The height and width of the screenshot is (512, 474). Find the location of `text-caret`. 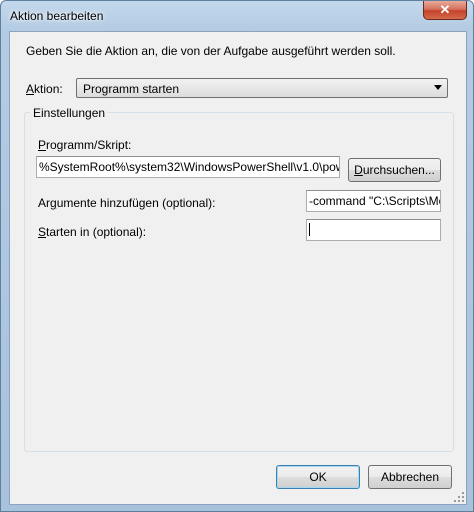

text-caret is located at coordinates (309, 229).